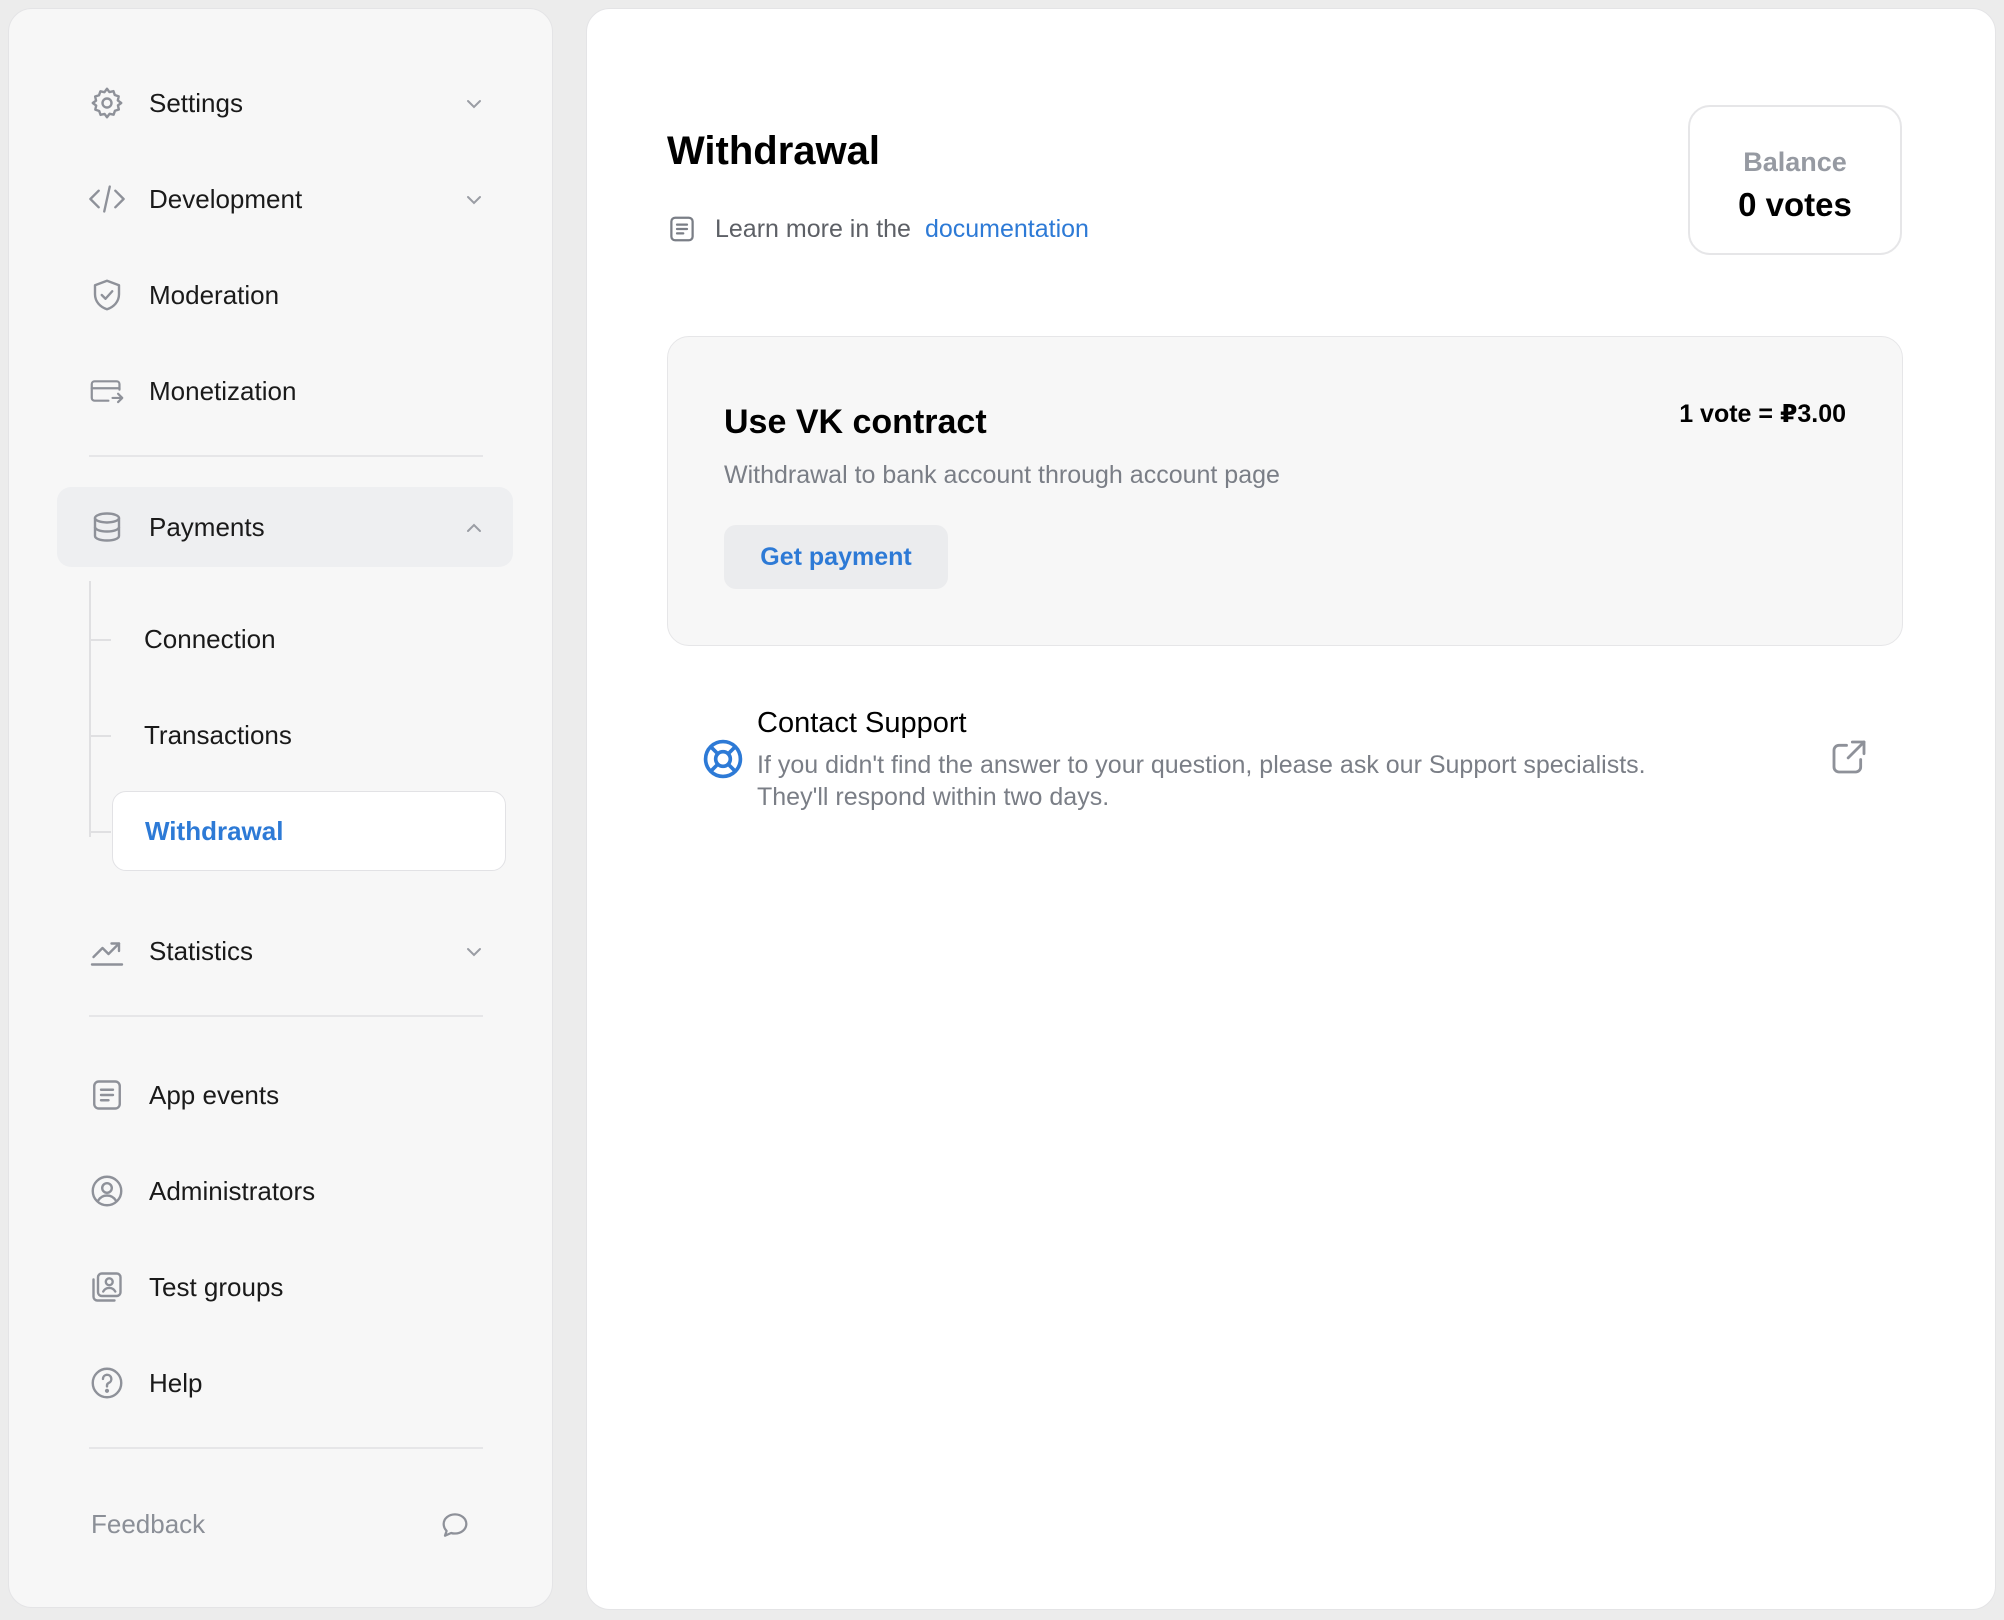 The image size is (2004, 1620). Describe the element at coordinates (214, 1094) in the screenshot. I see `sidebar-item-label: App events` at that location.